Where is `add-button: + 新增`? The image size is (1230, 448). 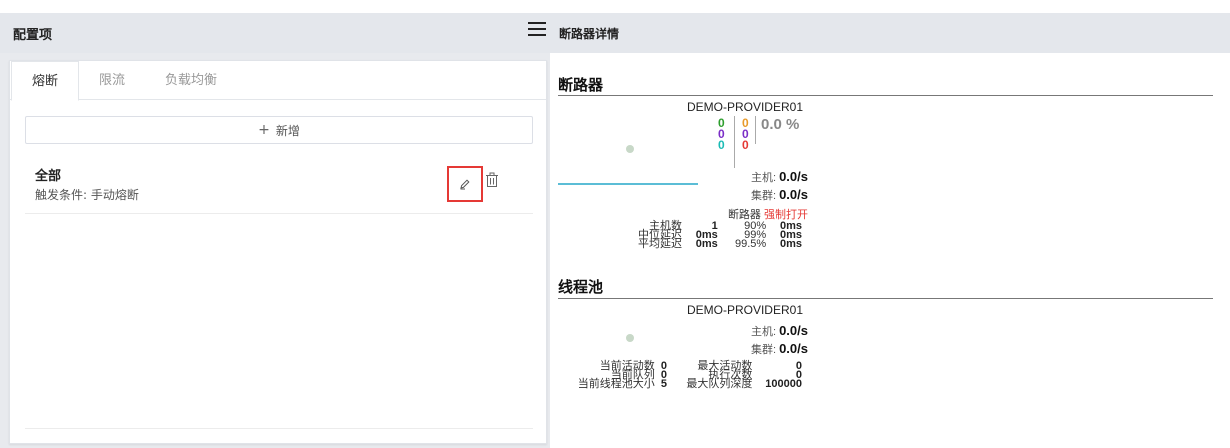 add-button: + 新增 is located at coordinates (279, 130).